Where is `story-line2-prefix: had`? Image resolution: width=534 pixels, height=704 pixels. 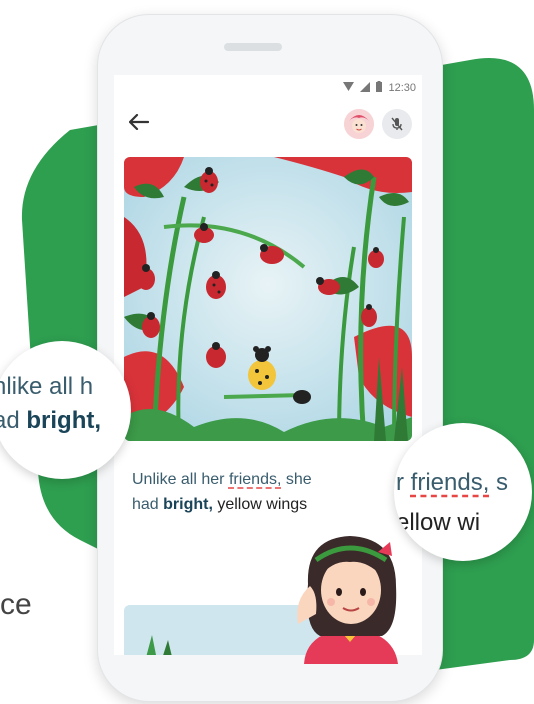
story-line2-prefix: had is located at coordinates (148, 504).